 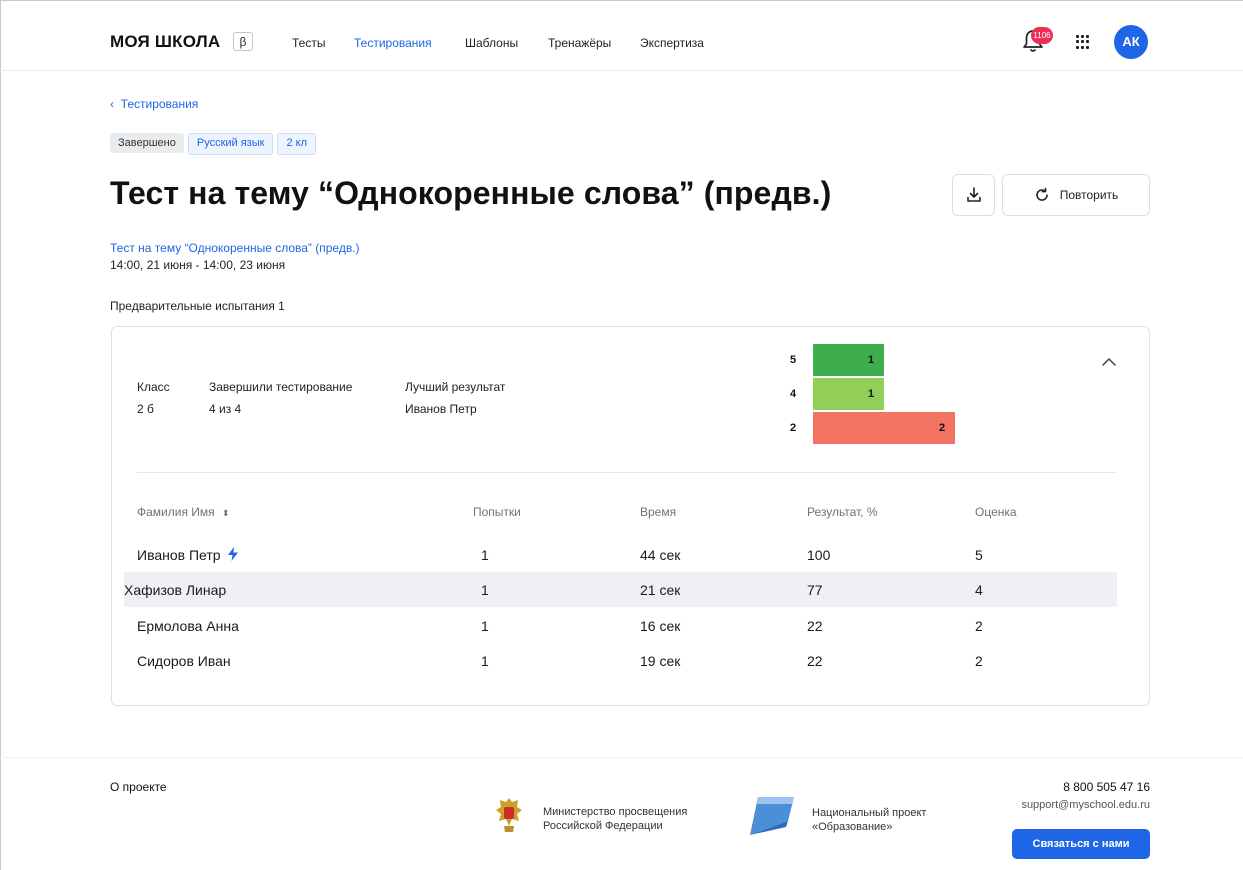 What do you see at coordinates (621, 757) in the screenshot?
I see `footer-divider` at bounding box center [621, 757].